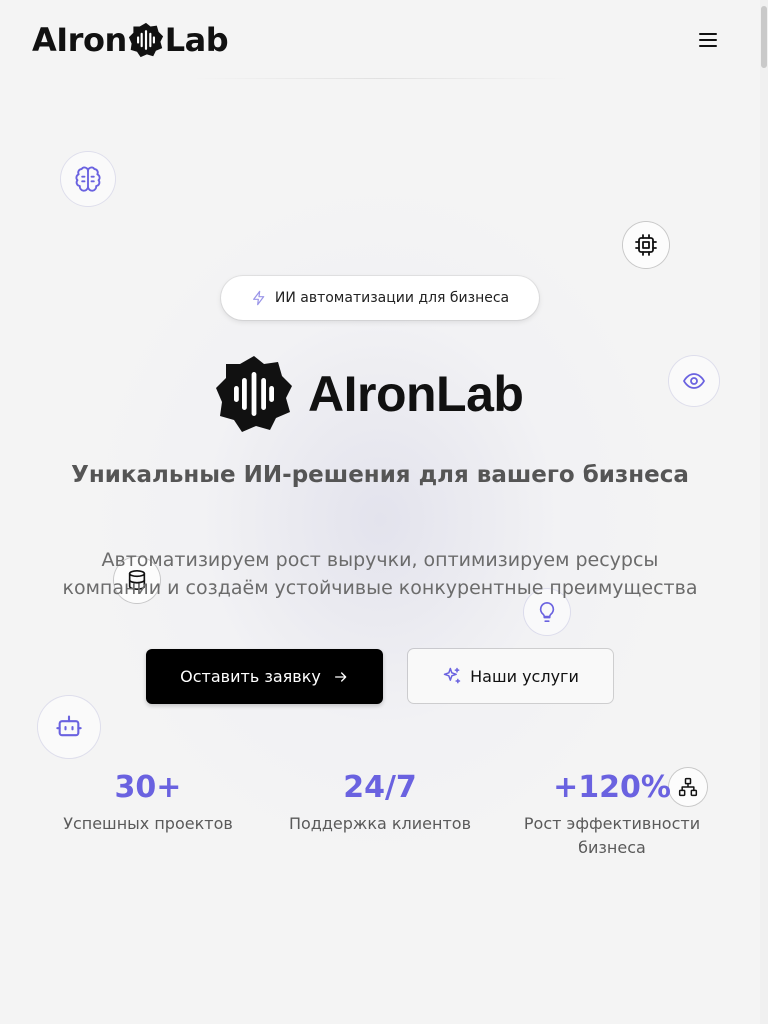 This screenshot has width=768, height=1024. I want to click on hamburger-icon, so click(708, 40).